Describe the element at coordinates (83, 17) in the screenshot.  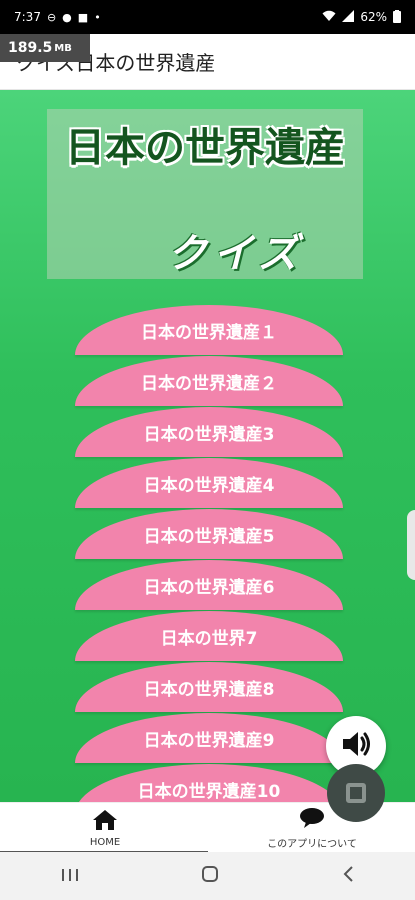
I see `briefcase-icon: ■` at that location.